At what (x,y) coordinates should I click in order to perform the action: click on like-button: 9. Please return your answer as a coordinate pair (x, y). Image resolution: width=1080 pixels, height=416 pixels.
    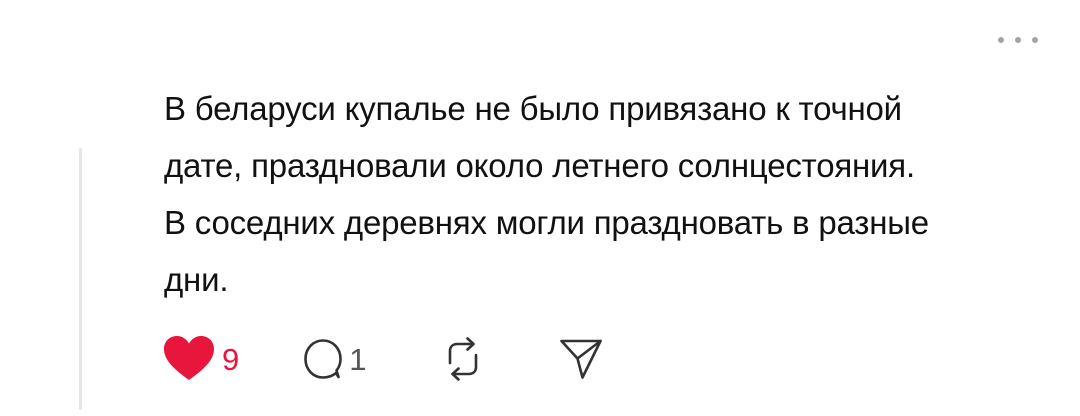
    Looking at the image, I should click on (200, 359).